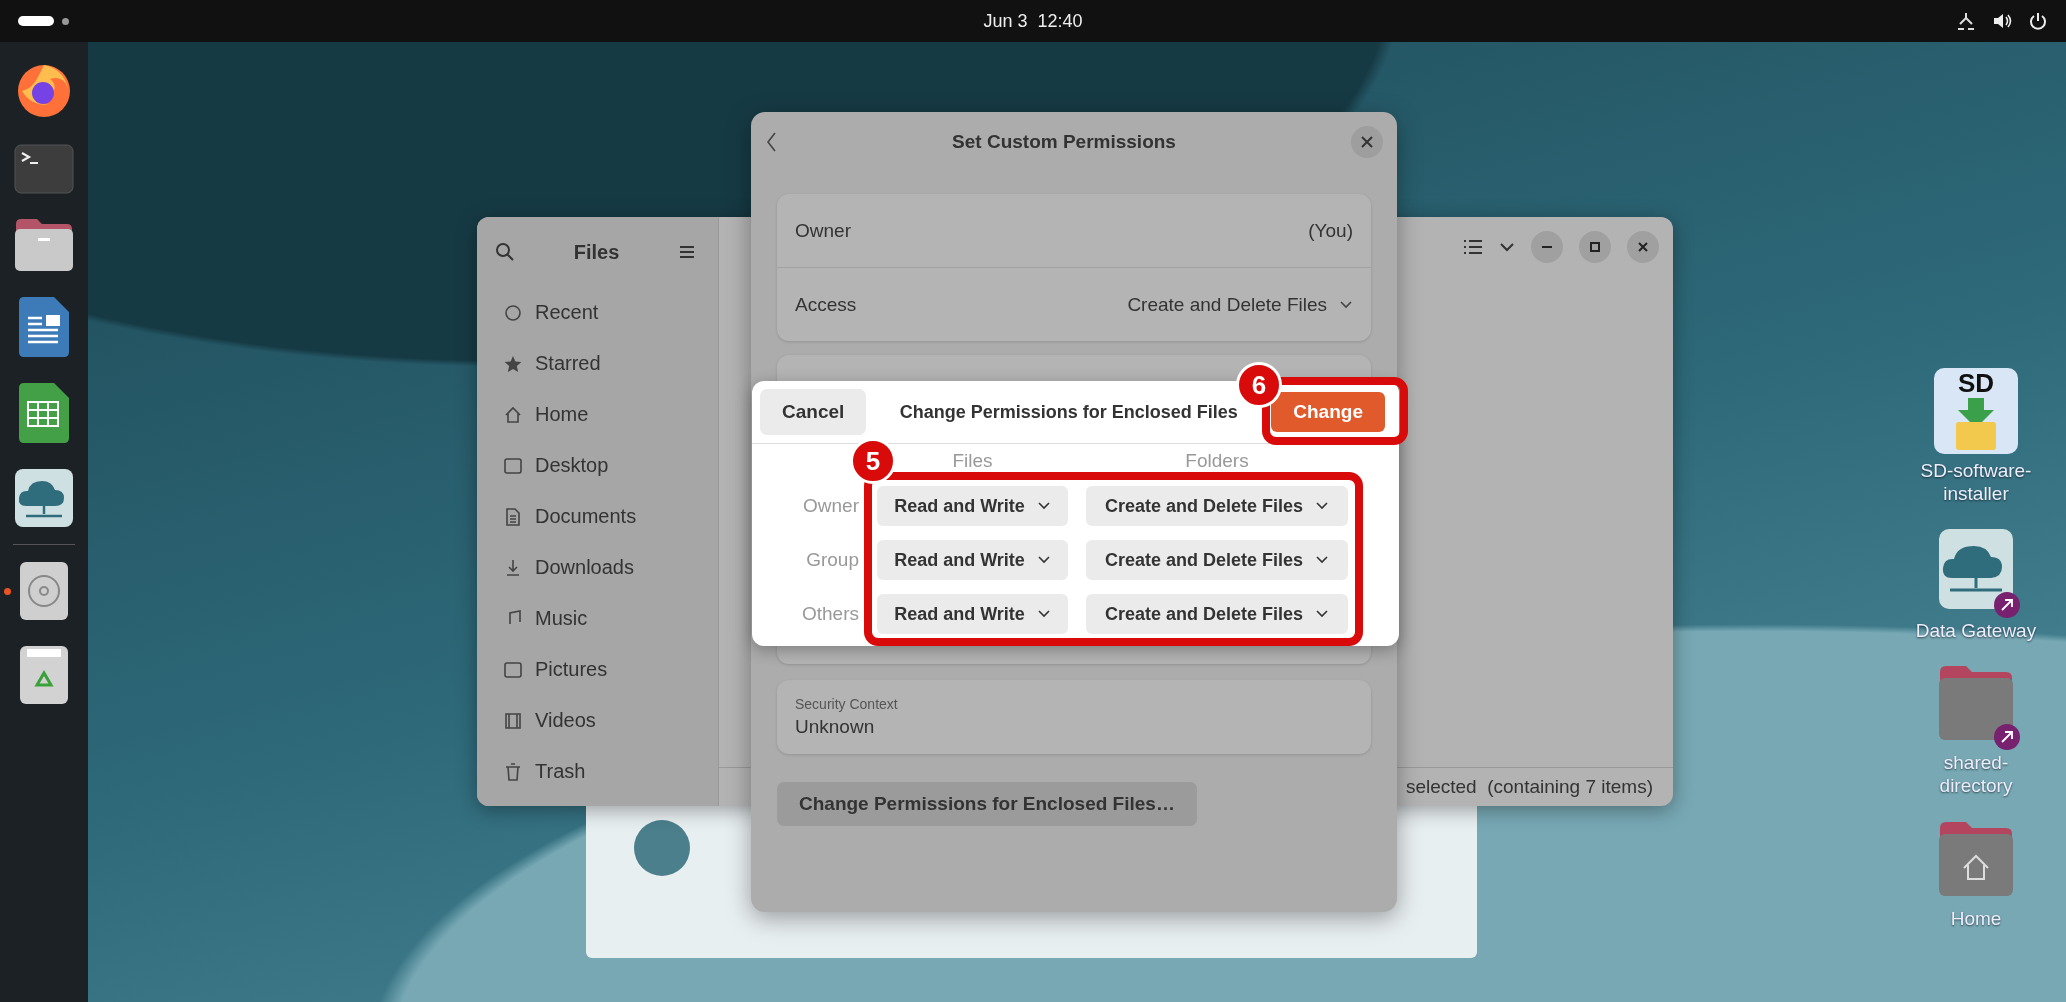  I want to click on search-icon, so click(505, 252).